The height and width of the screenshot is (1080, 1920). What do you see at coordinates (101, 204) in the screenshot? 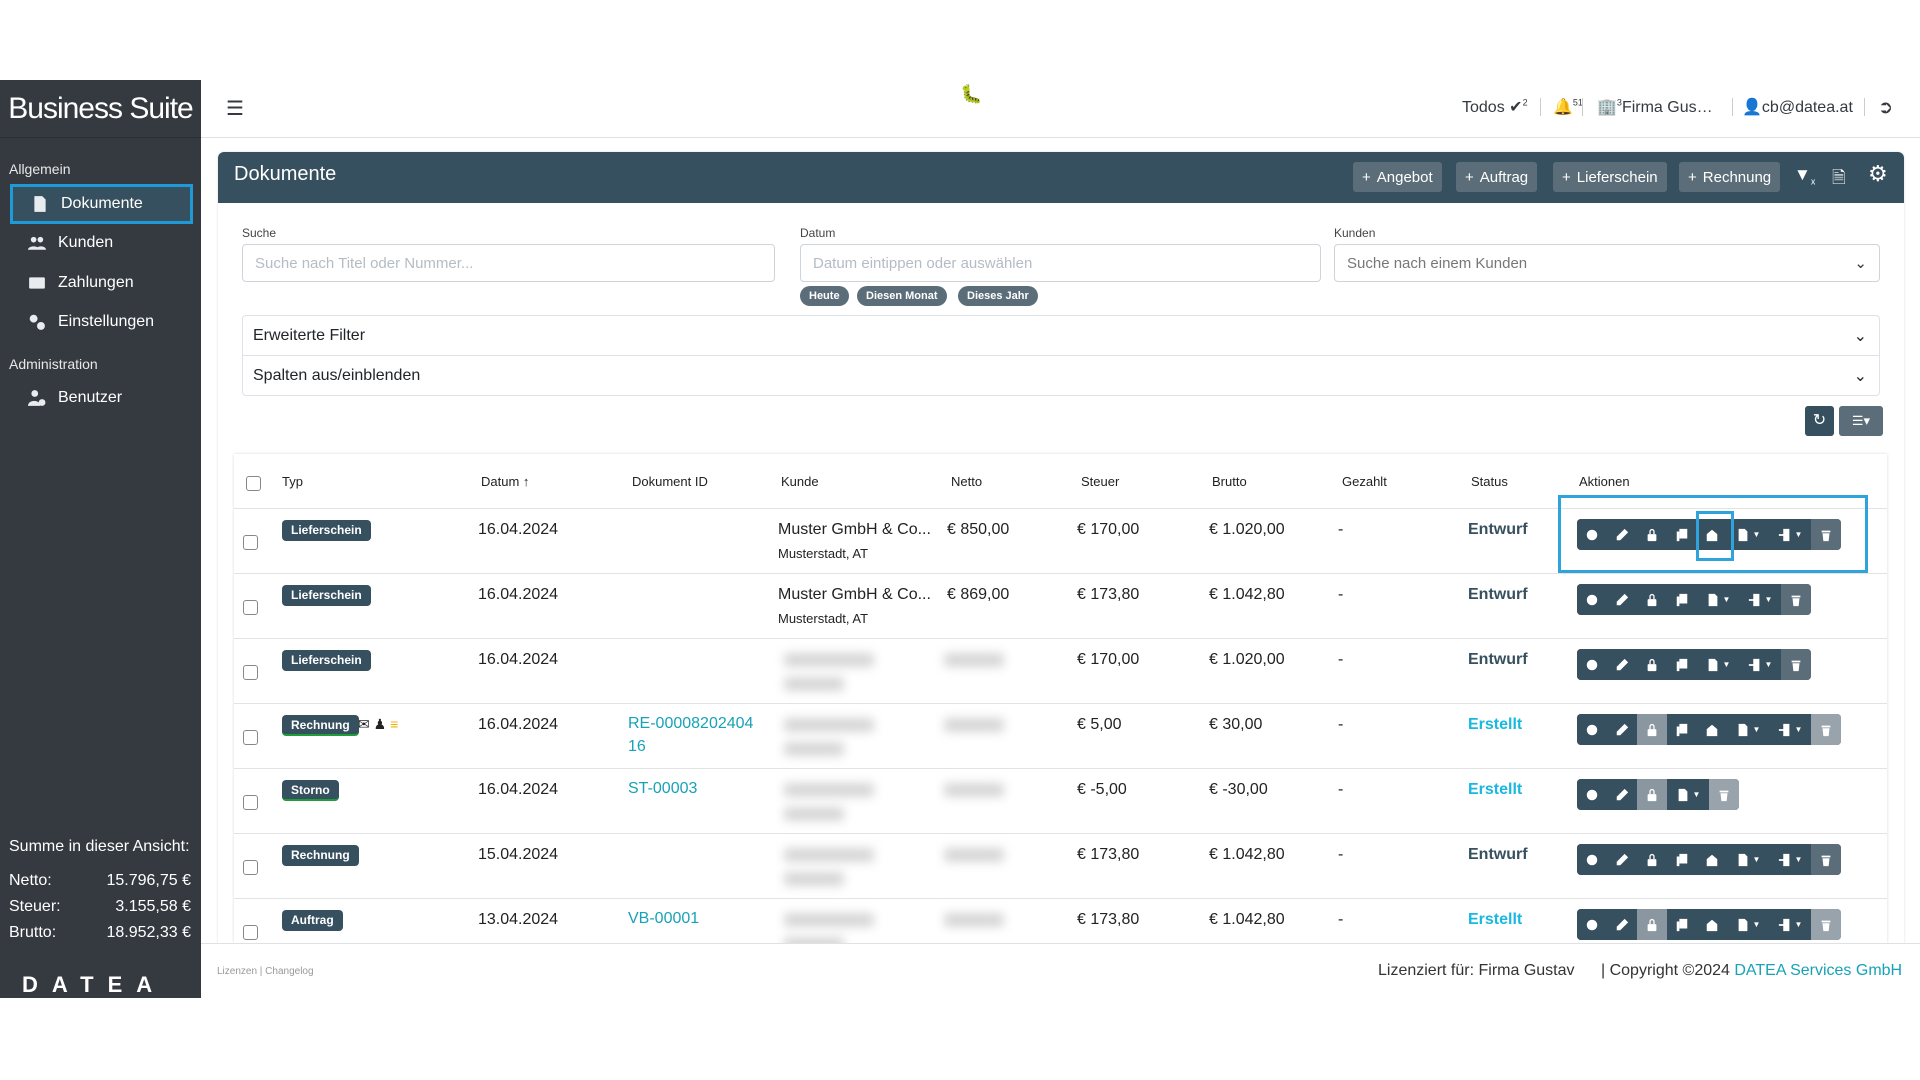
I see `sidebar-item-dokumente: Dokumente` at bounding box center [101, 204].